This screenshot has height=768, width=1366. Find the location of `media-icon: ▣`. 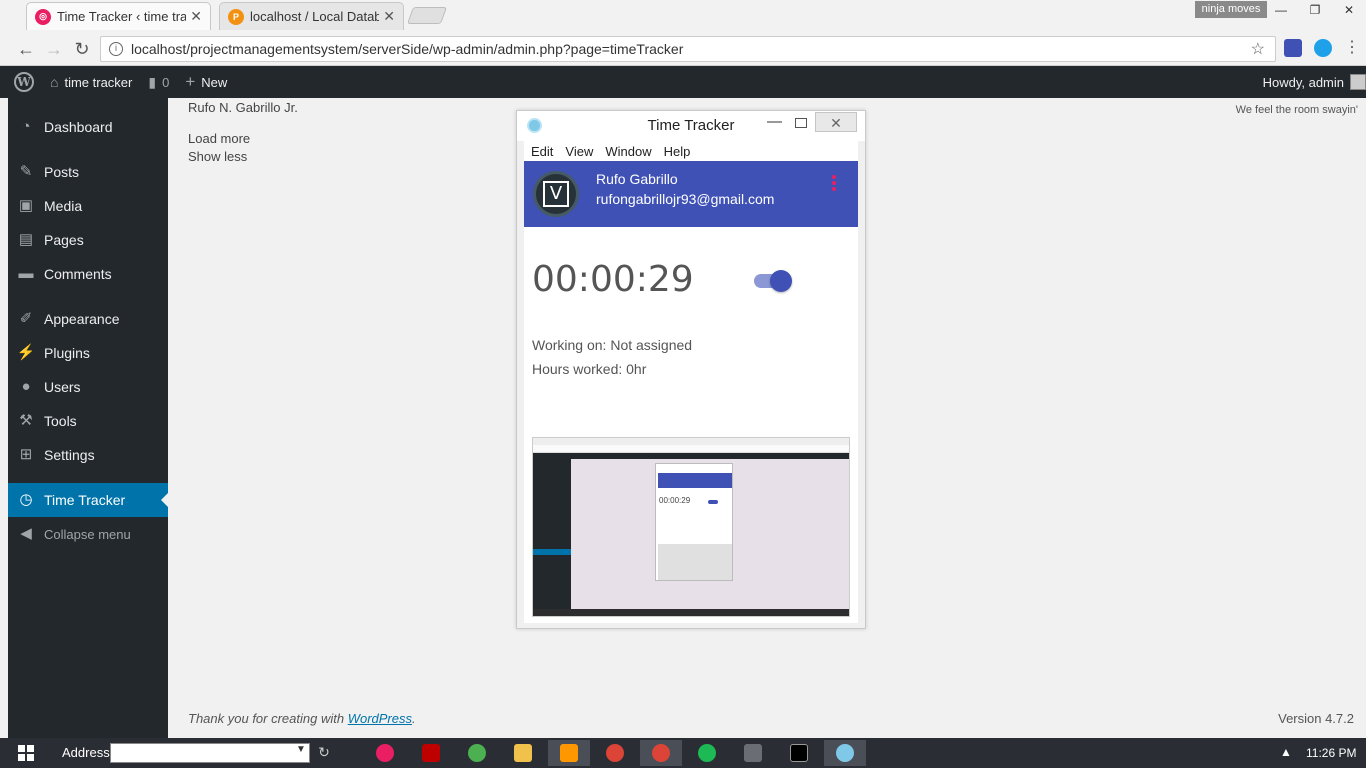

media-icon: ▣ is located at coordinates (26, 205).